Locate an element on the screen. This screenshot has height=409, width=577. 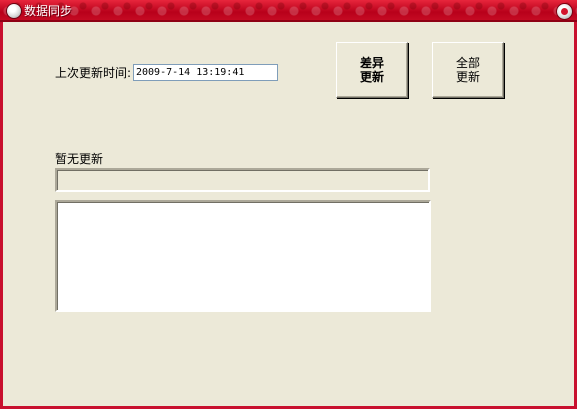
window-title: 数据同步 is located at coordinates (48, 11).